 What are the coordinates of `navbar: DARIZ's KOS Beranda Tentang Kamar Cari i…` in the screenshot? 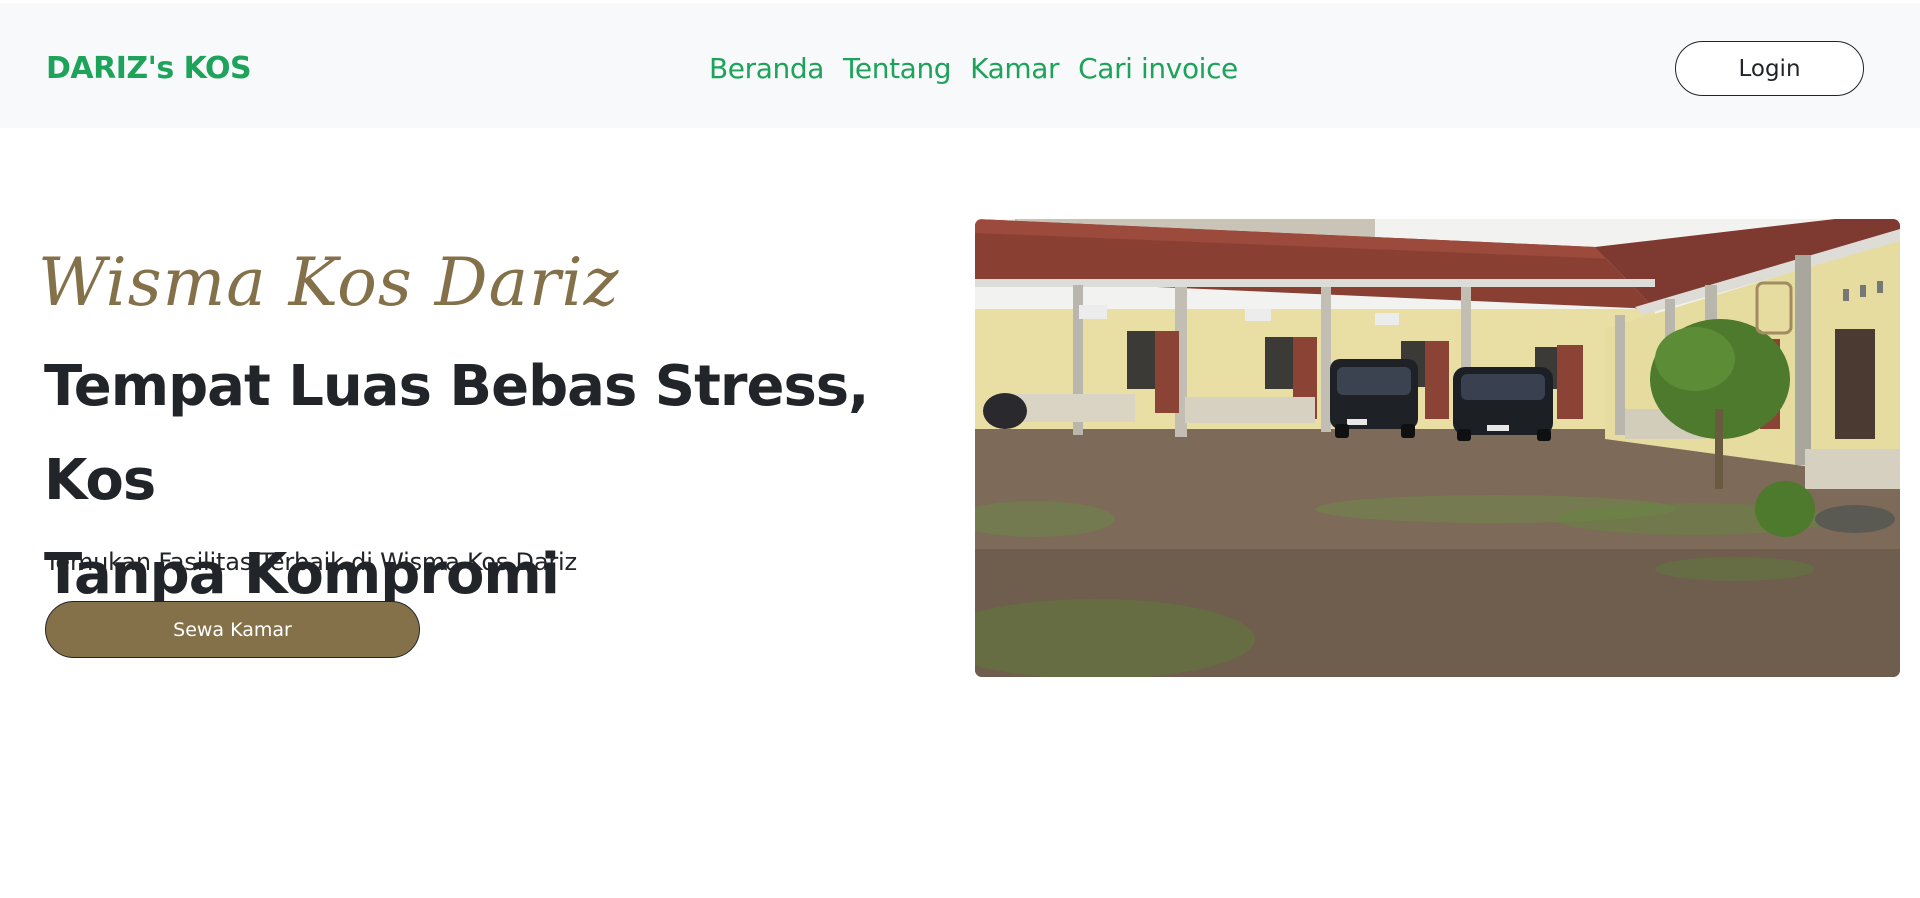 It's located at (960, 65).